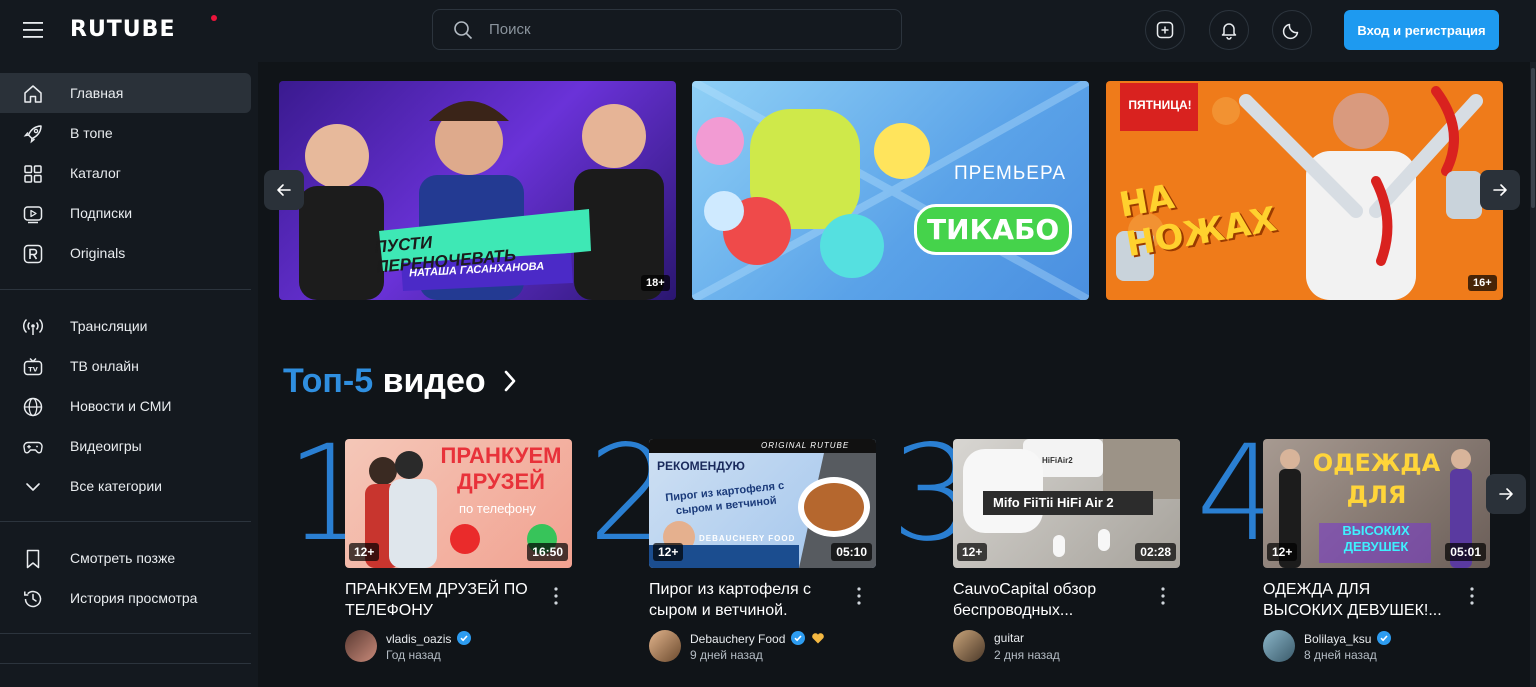  Describe the element at coordinates (328, 381) in the screenshot. I see `title-accent: Топ-5` at that location.